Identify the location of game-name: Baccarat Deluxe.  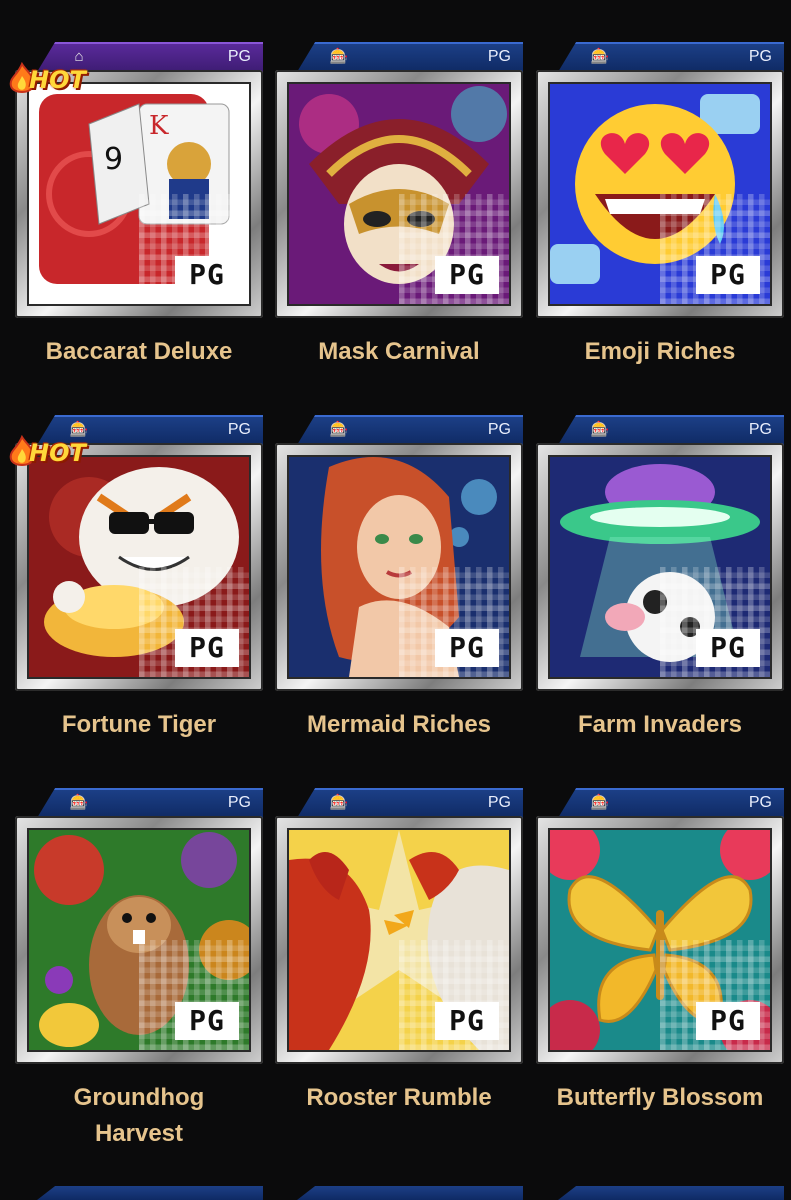
(139, 352).